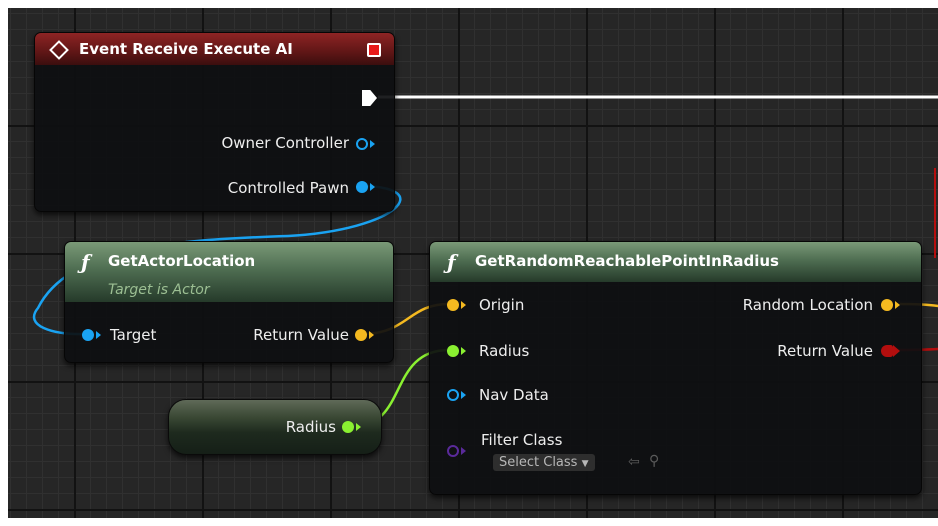  What do you see at coordinates (463, 351) in the screenshot?
I see `radius-arrow-icon` at bounding box center [463, 351].